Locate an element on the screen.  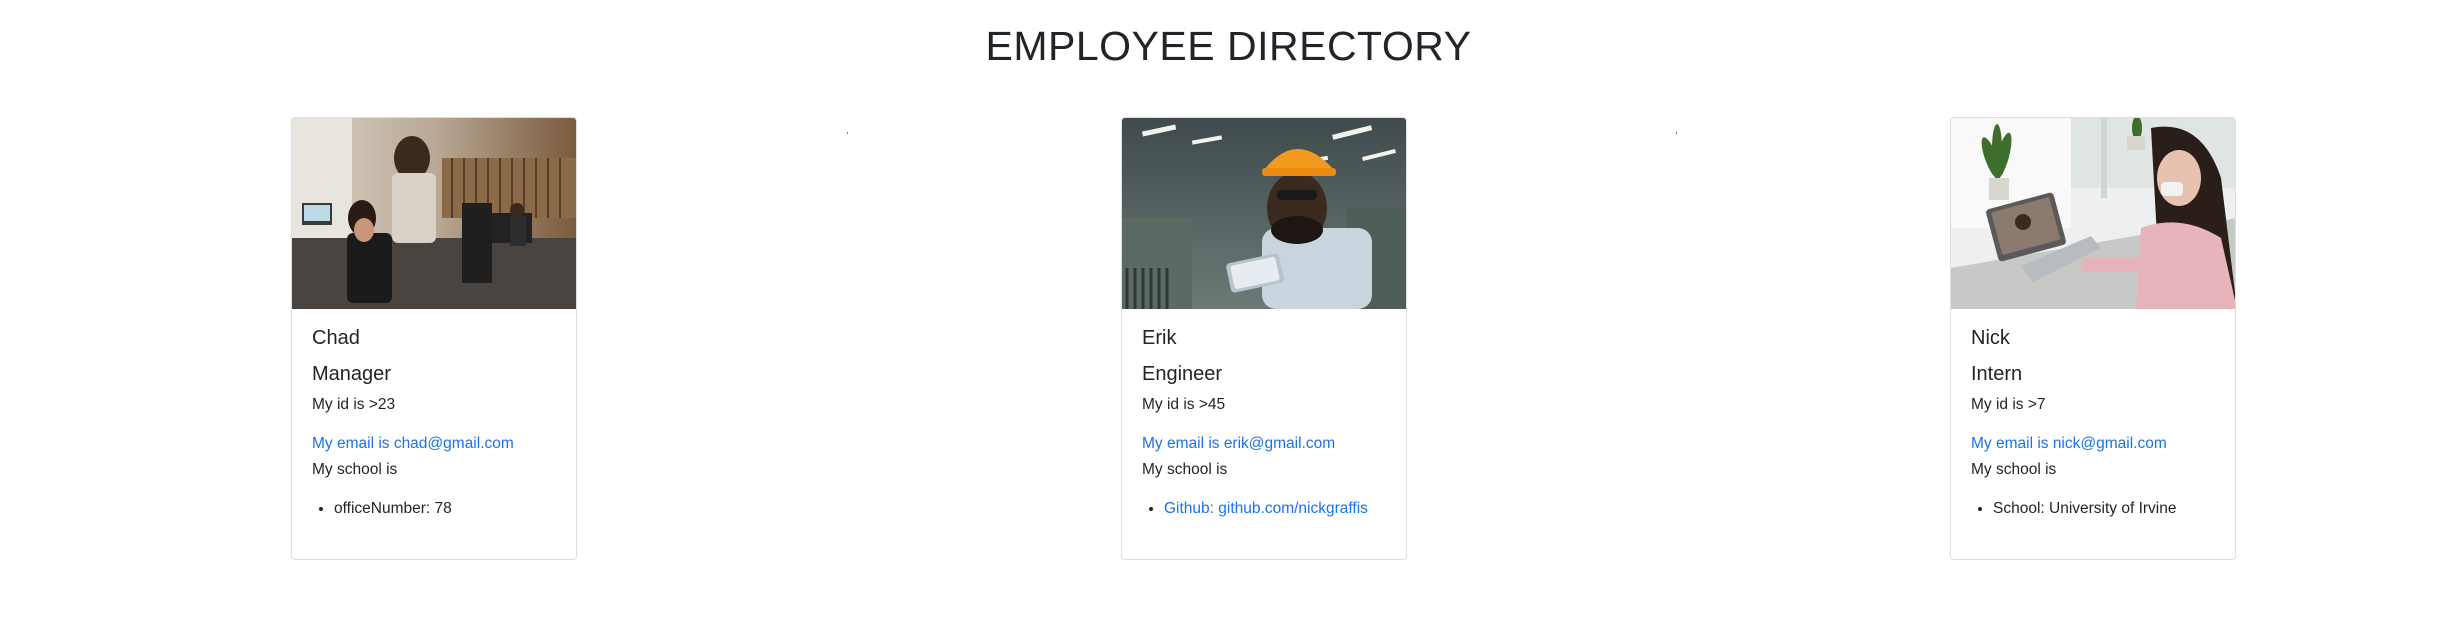
employee-extra-list: School: University of Irvine is located at coordinates (2093, 509).